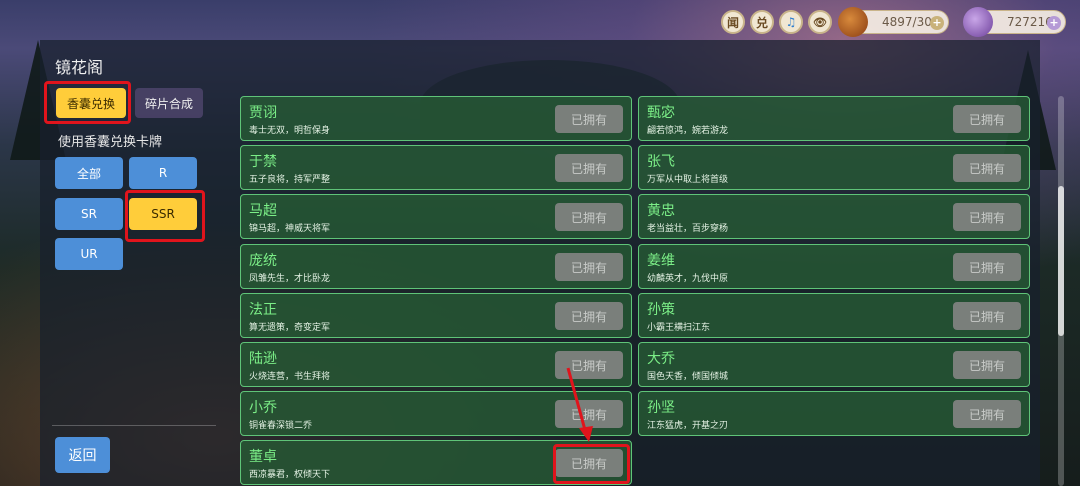  I want to click on add-stamina-icon: +, so click(937, 23).